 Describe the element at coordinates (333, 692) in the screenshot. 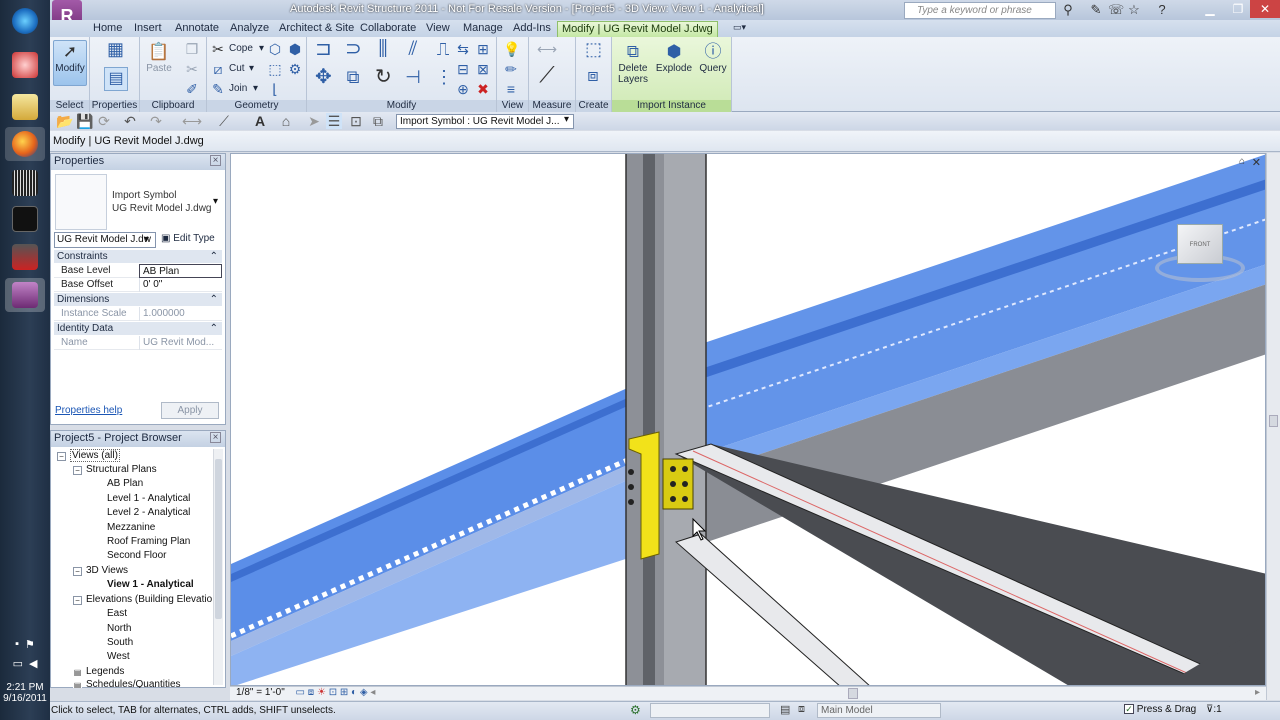

I see `crop-view-icon: ⊡` at that location.